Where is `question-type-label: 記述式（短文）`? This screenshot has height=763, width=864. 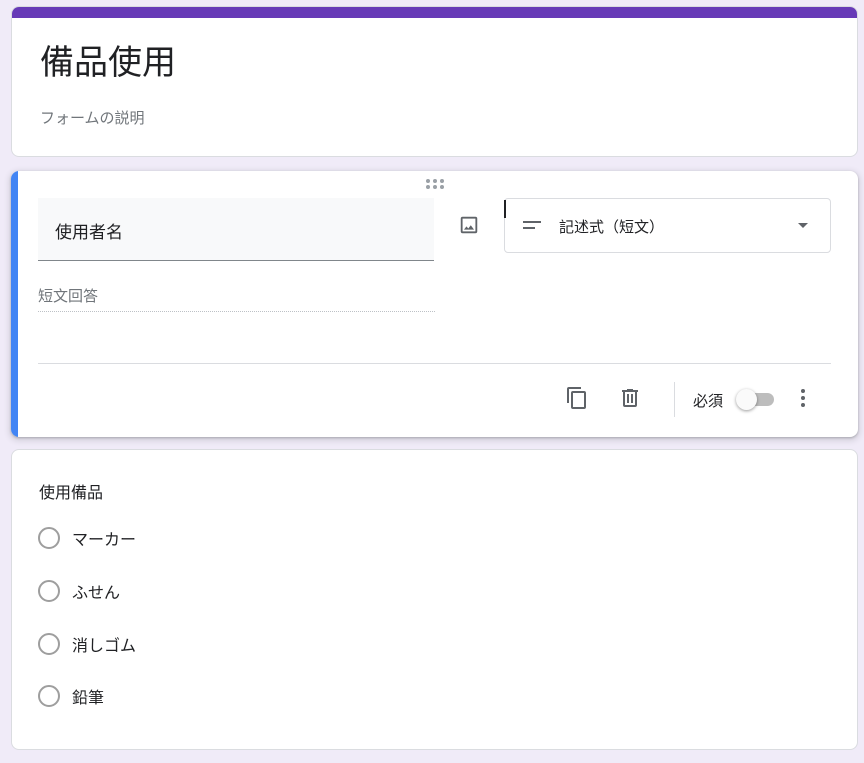 question-type-label: 記述式（短文） is located at coordinates (612, 227).